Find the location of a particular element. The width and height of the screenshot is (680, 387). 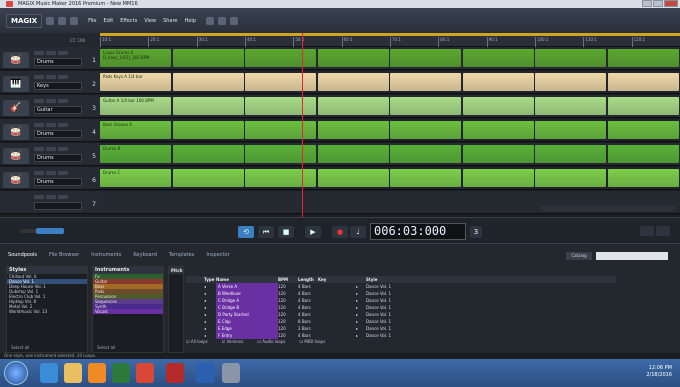

search-input is located at coordinates (632, 256).